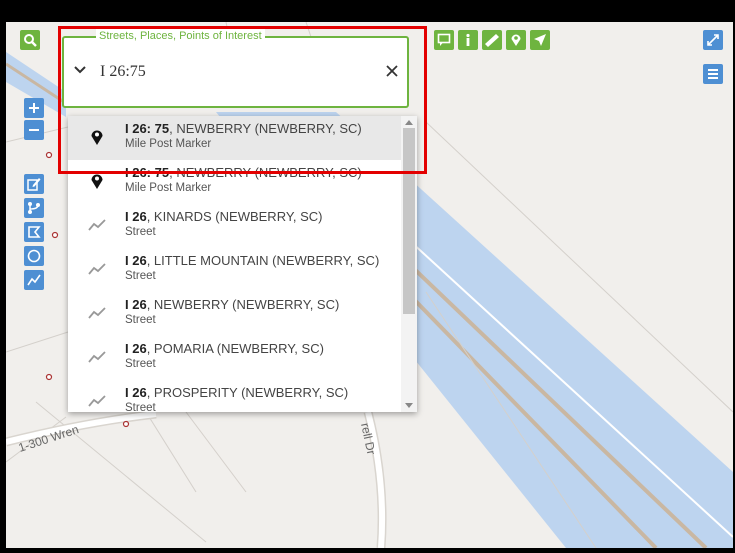 The width and height of the screenshot is (735, 553). I want to click on measure-button, so click(492, 40).